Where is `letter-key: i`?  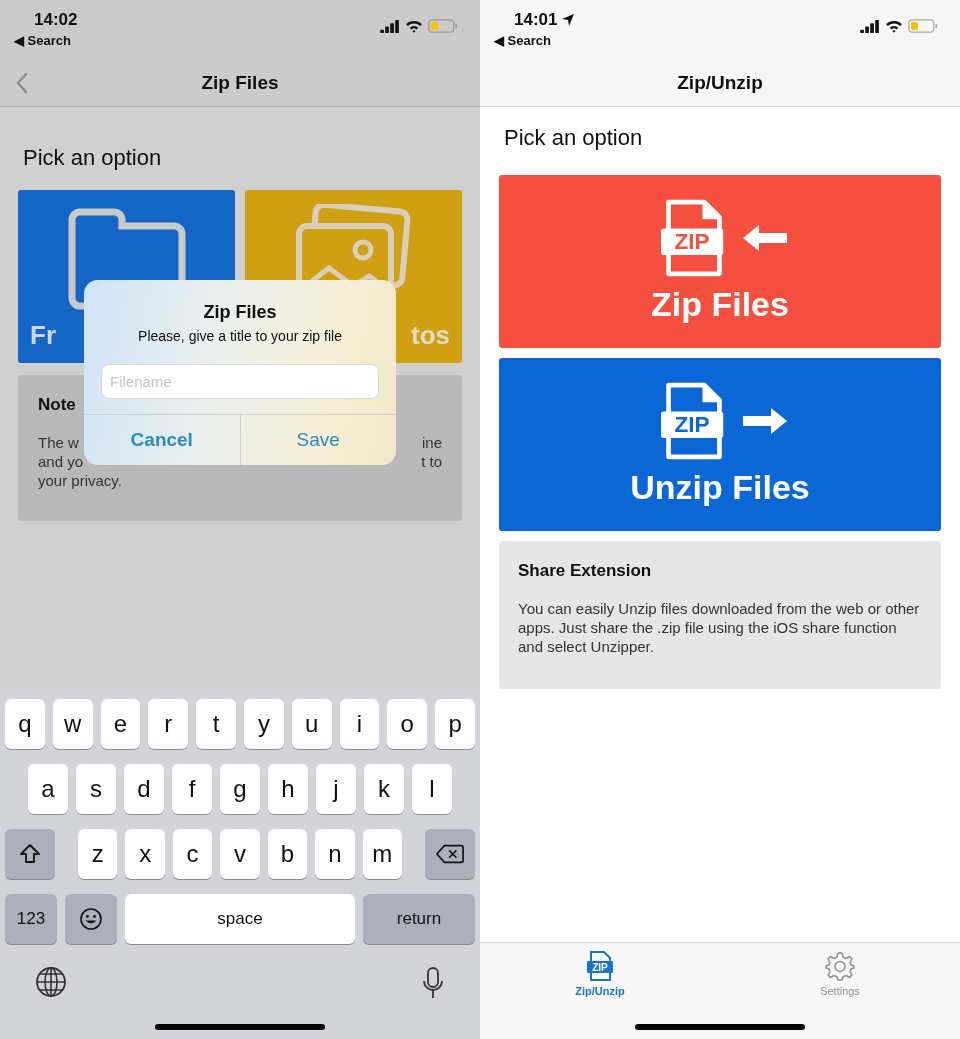
letter-key: i is located at coordinates (359, 724).